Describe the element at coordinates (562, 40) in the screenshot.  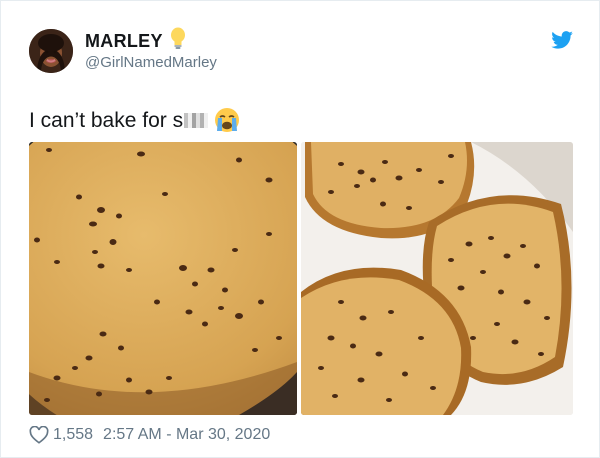
I see `twitter-bird-icon` at that location.